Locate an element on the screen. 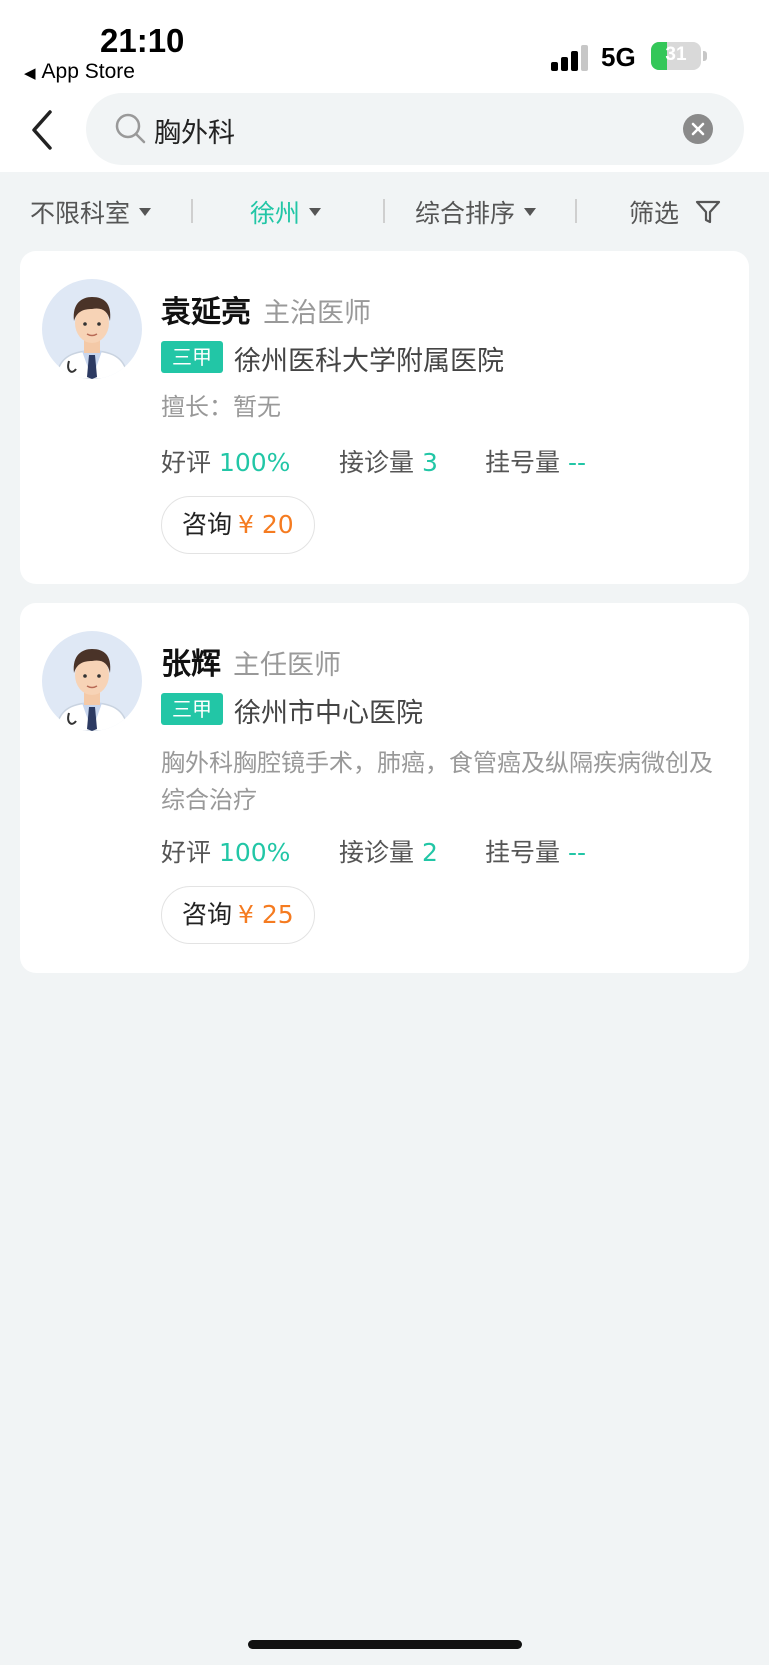 The height and width of the screenshot is (1665, 769). funnel-icon is located at coordinates (708, 212).